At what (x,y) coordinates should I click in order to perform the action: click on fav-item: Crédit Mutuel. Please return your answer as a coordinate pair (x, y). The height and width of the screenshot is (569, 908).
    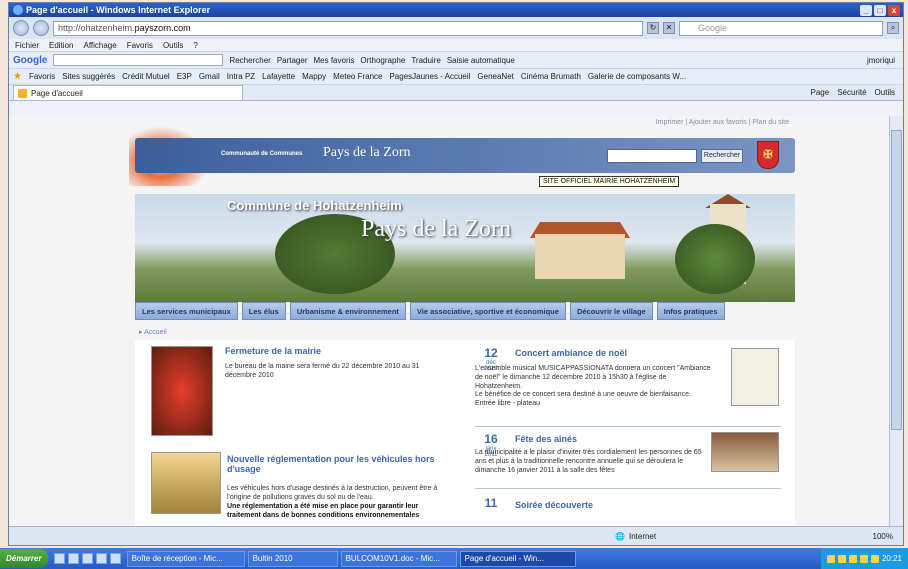
    Looking at the image, I should click on (146, 76).